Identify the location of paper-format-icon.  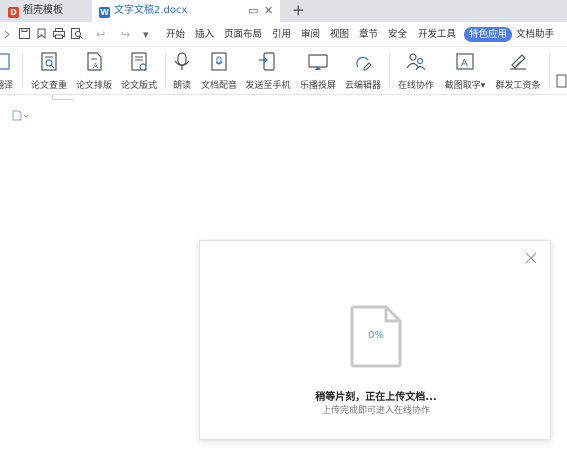
(139, 61).